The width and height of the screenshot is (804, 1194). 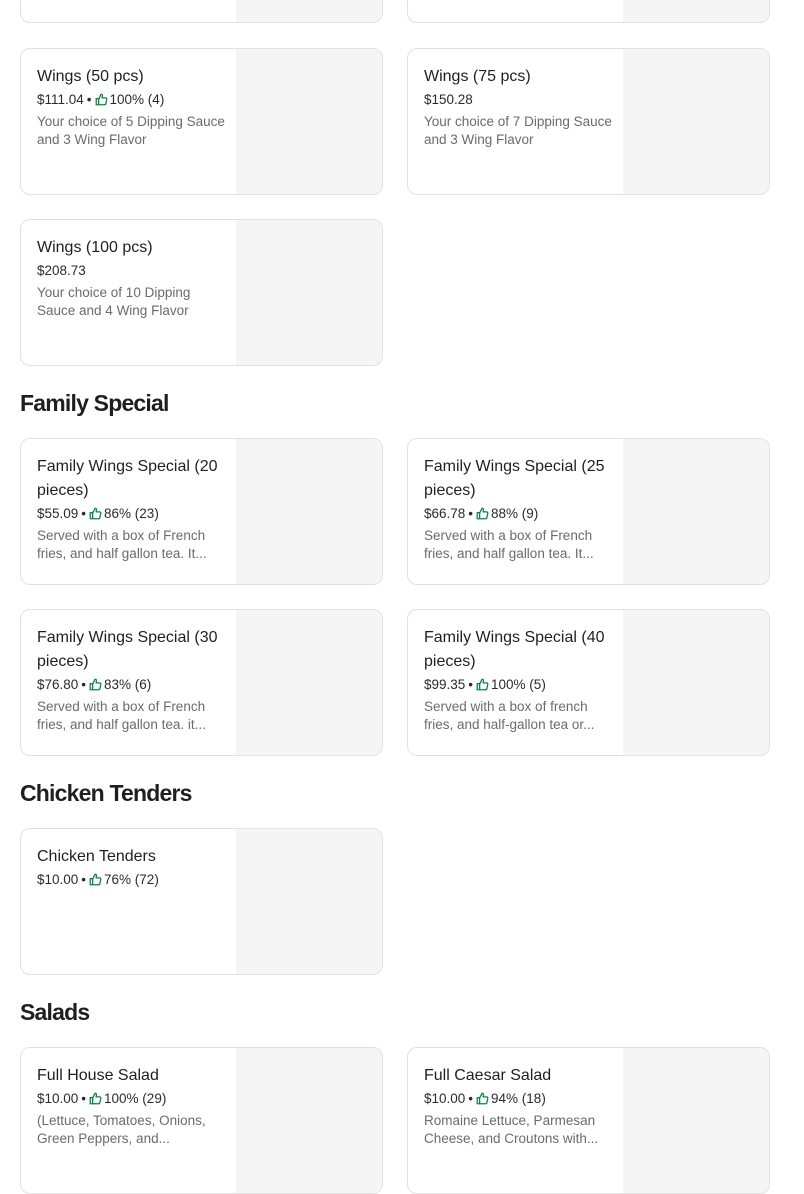 I want to click on item-rating: 100% (5), so click(x=518, y=684).